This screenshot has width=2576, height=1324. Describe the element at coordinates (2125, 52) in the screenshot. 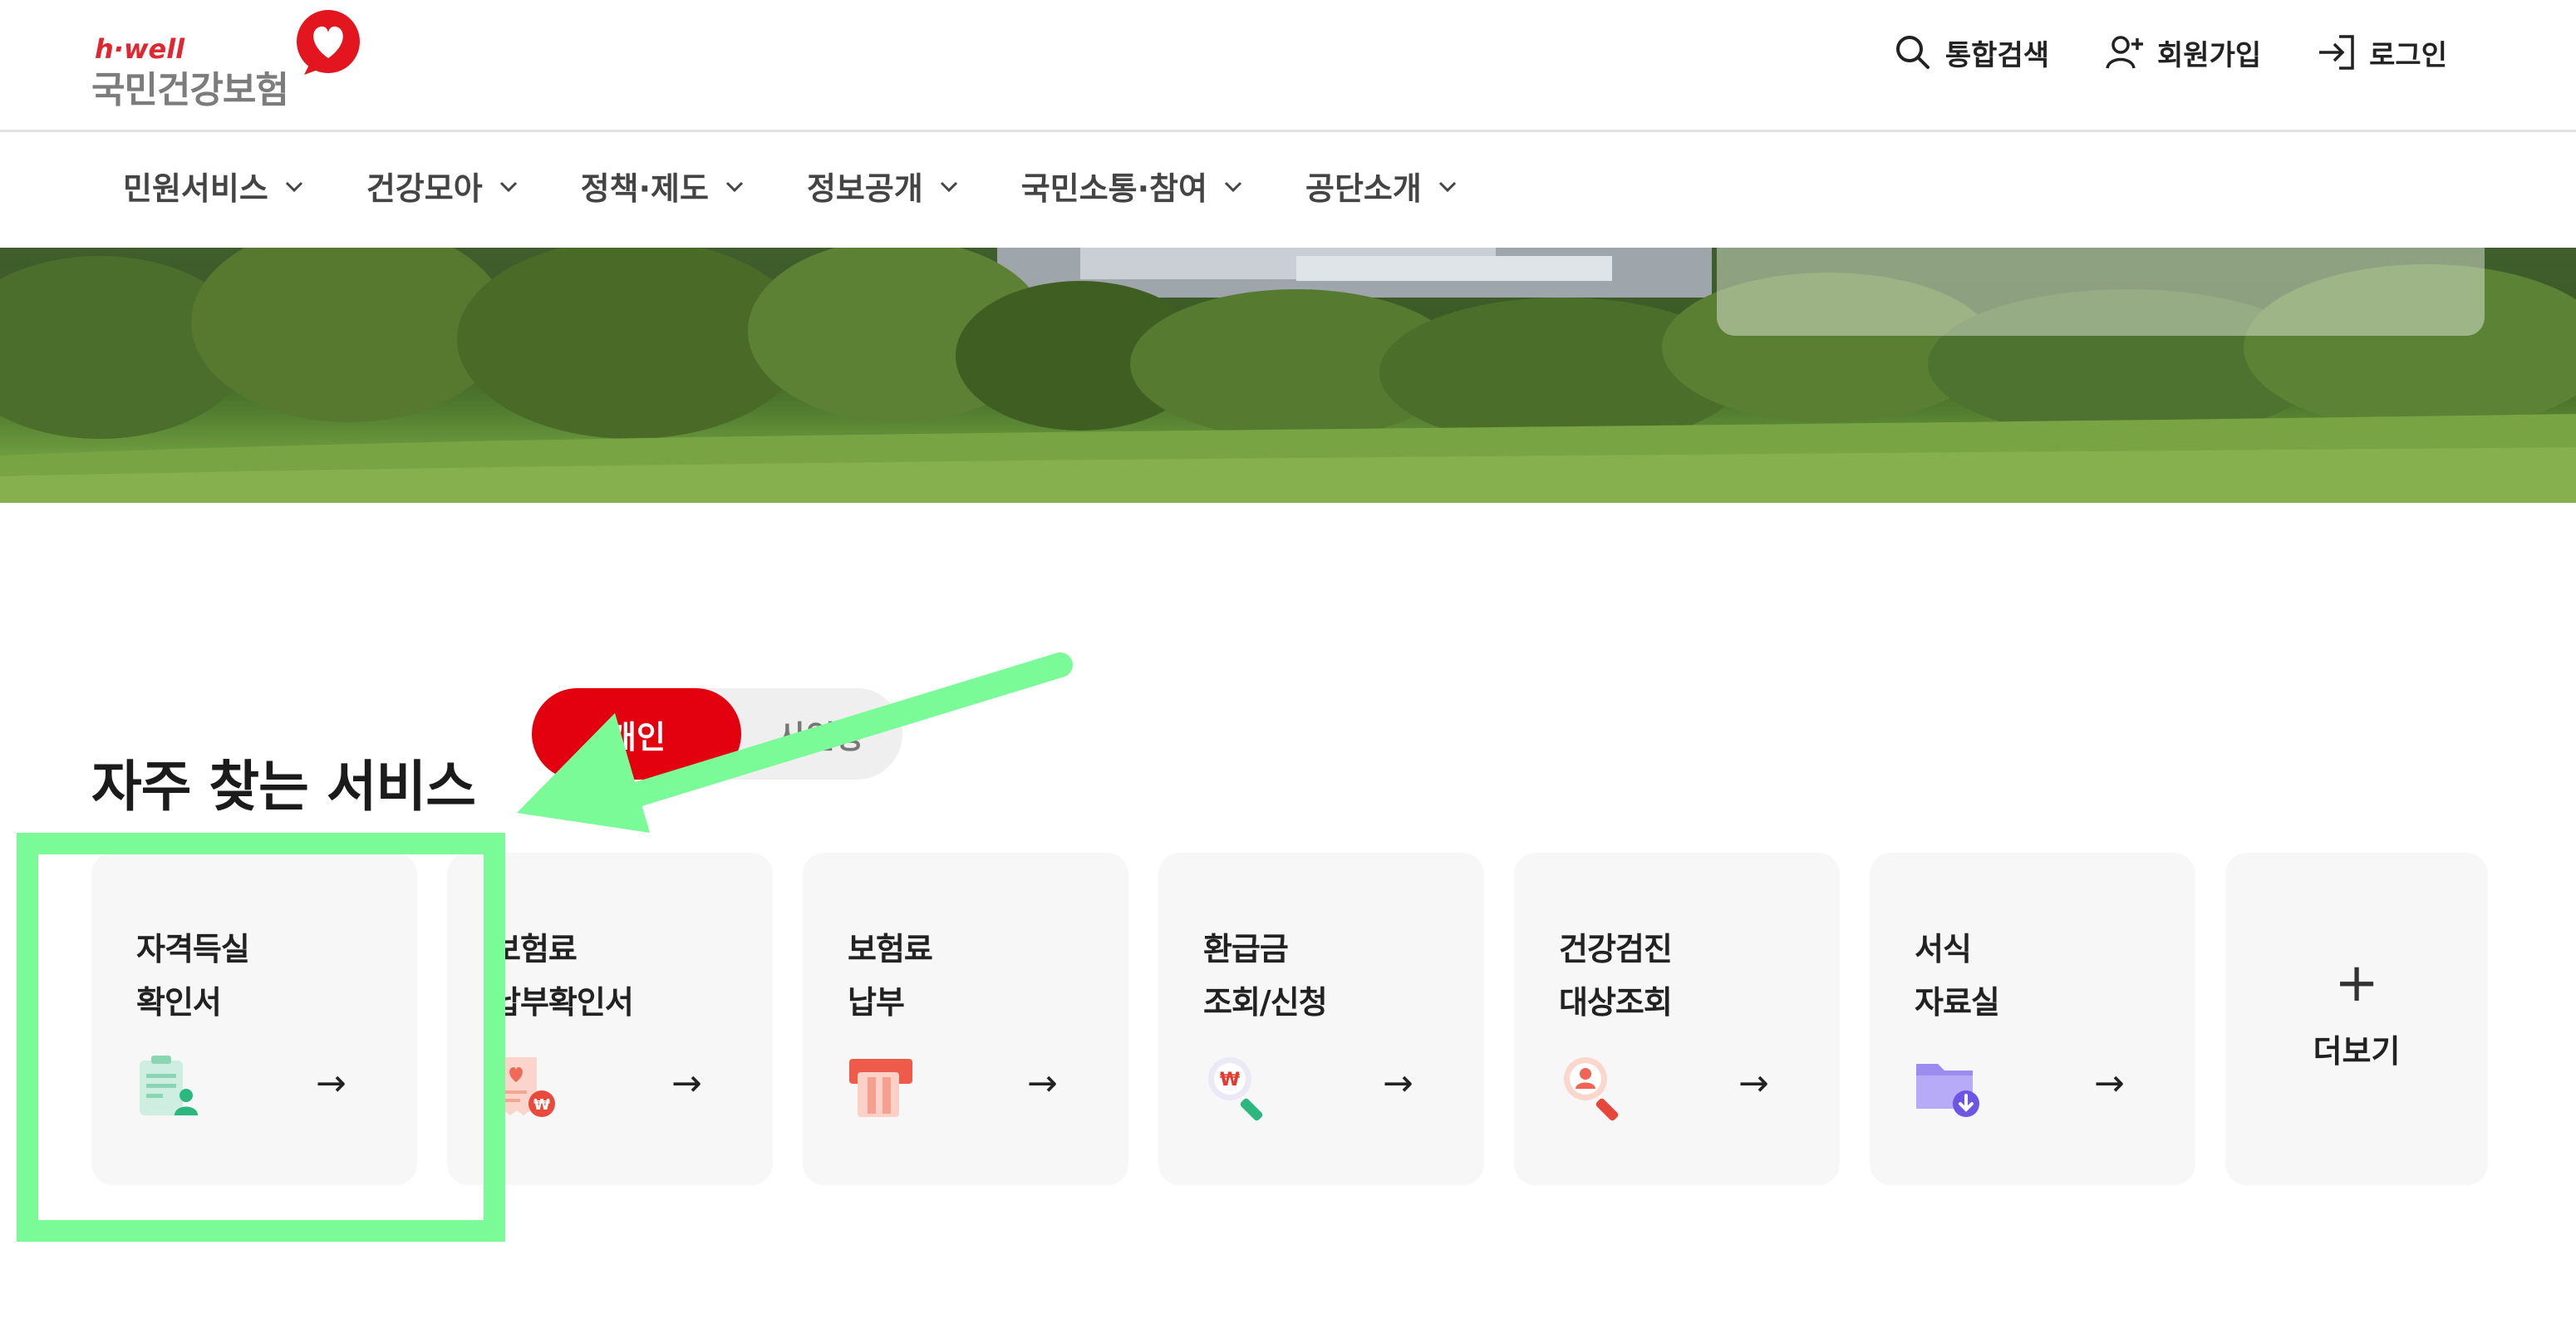

I see `user-plus-icon` at that location.